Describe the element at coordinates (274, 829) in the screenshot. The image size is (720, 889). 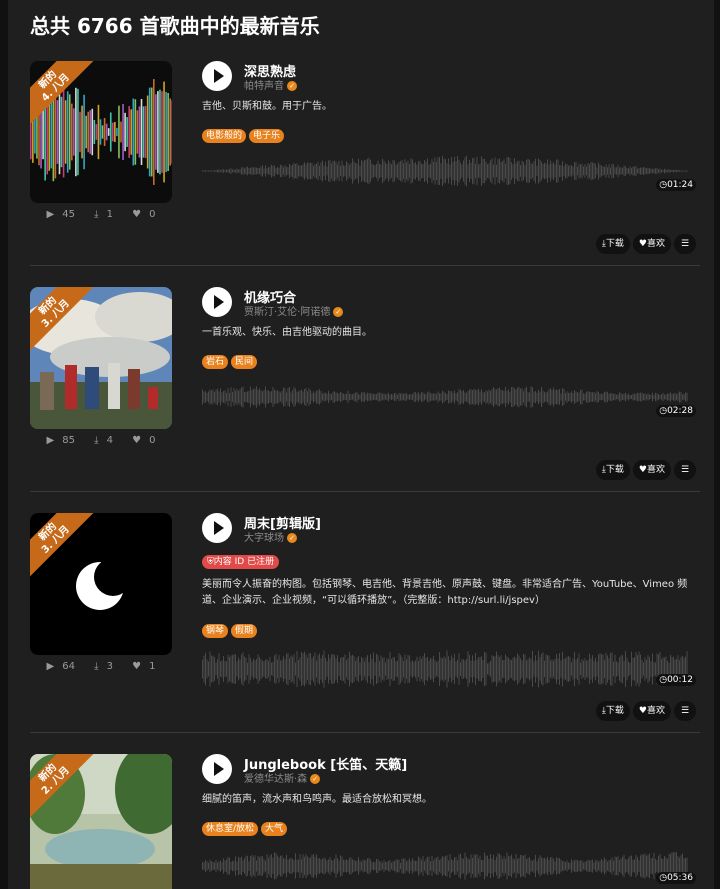
I see `tag: 大气` at that location.